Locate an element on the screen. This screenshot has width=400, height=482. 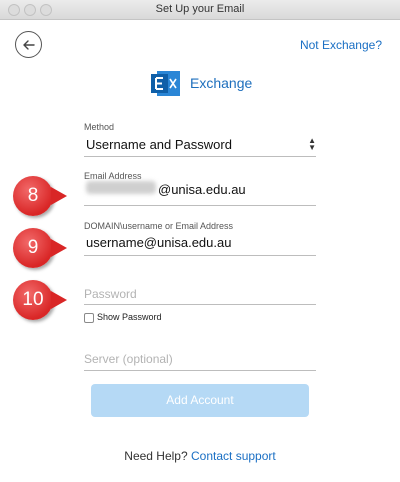
title-bar: Set Up your Email is located at coordinates (200, 10).